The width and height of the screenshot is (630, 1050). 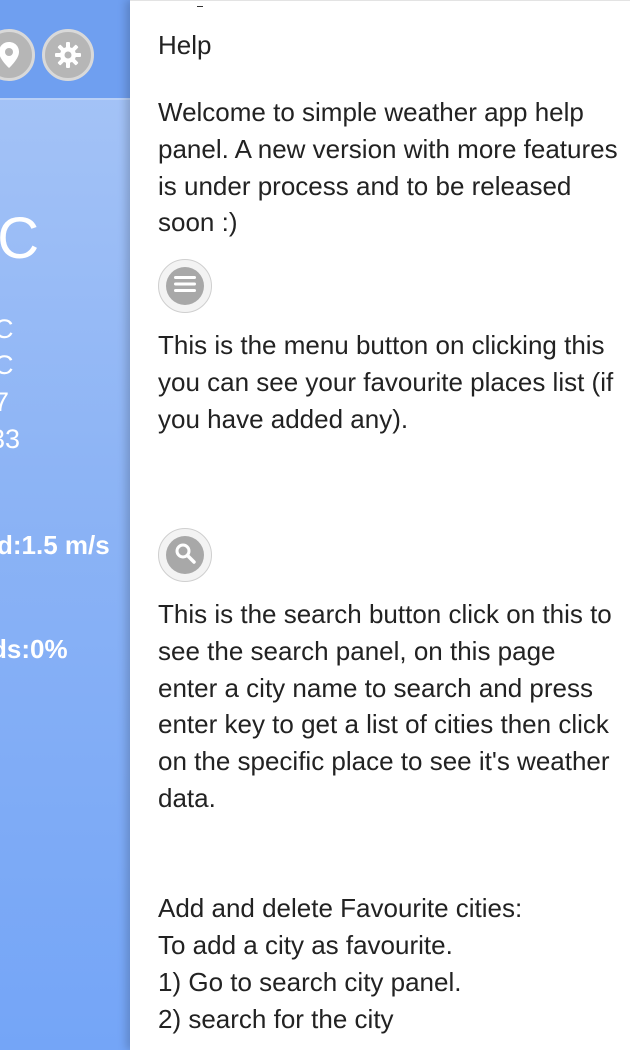 I want to click on location-button, so click(x=17, y=55).